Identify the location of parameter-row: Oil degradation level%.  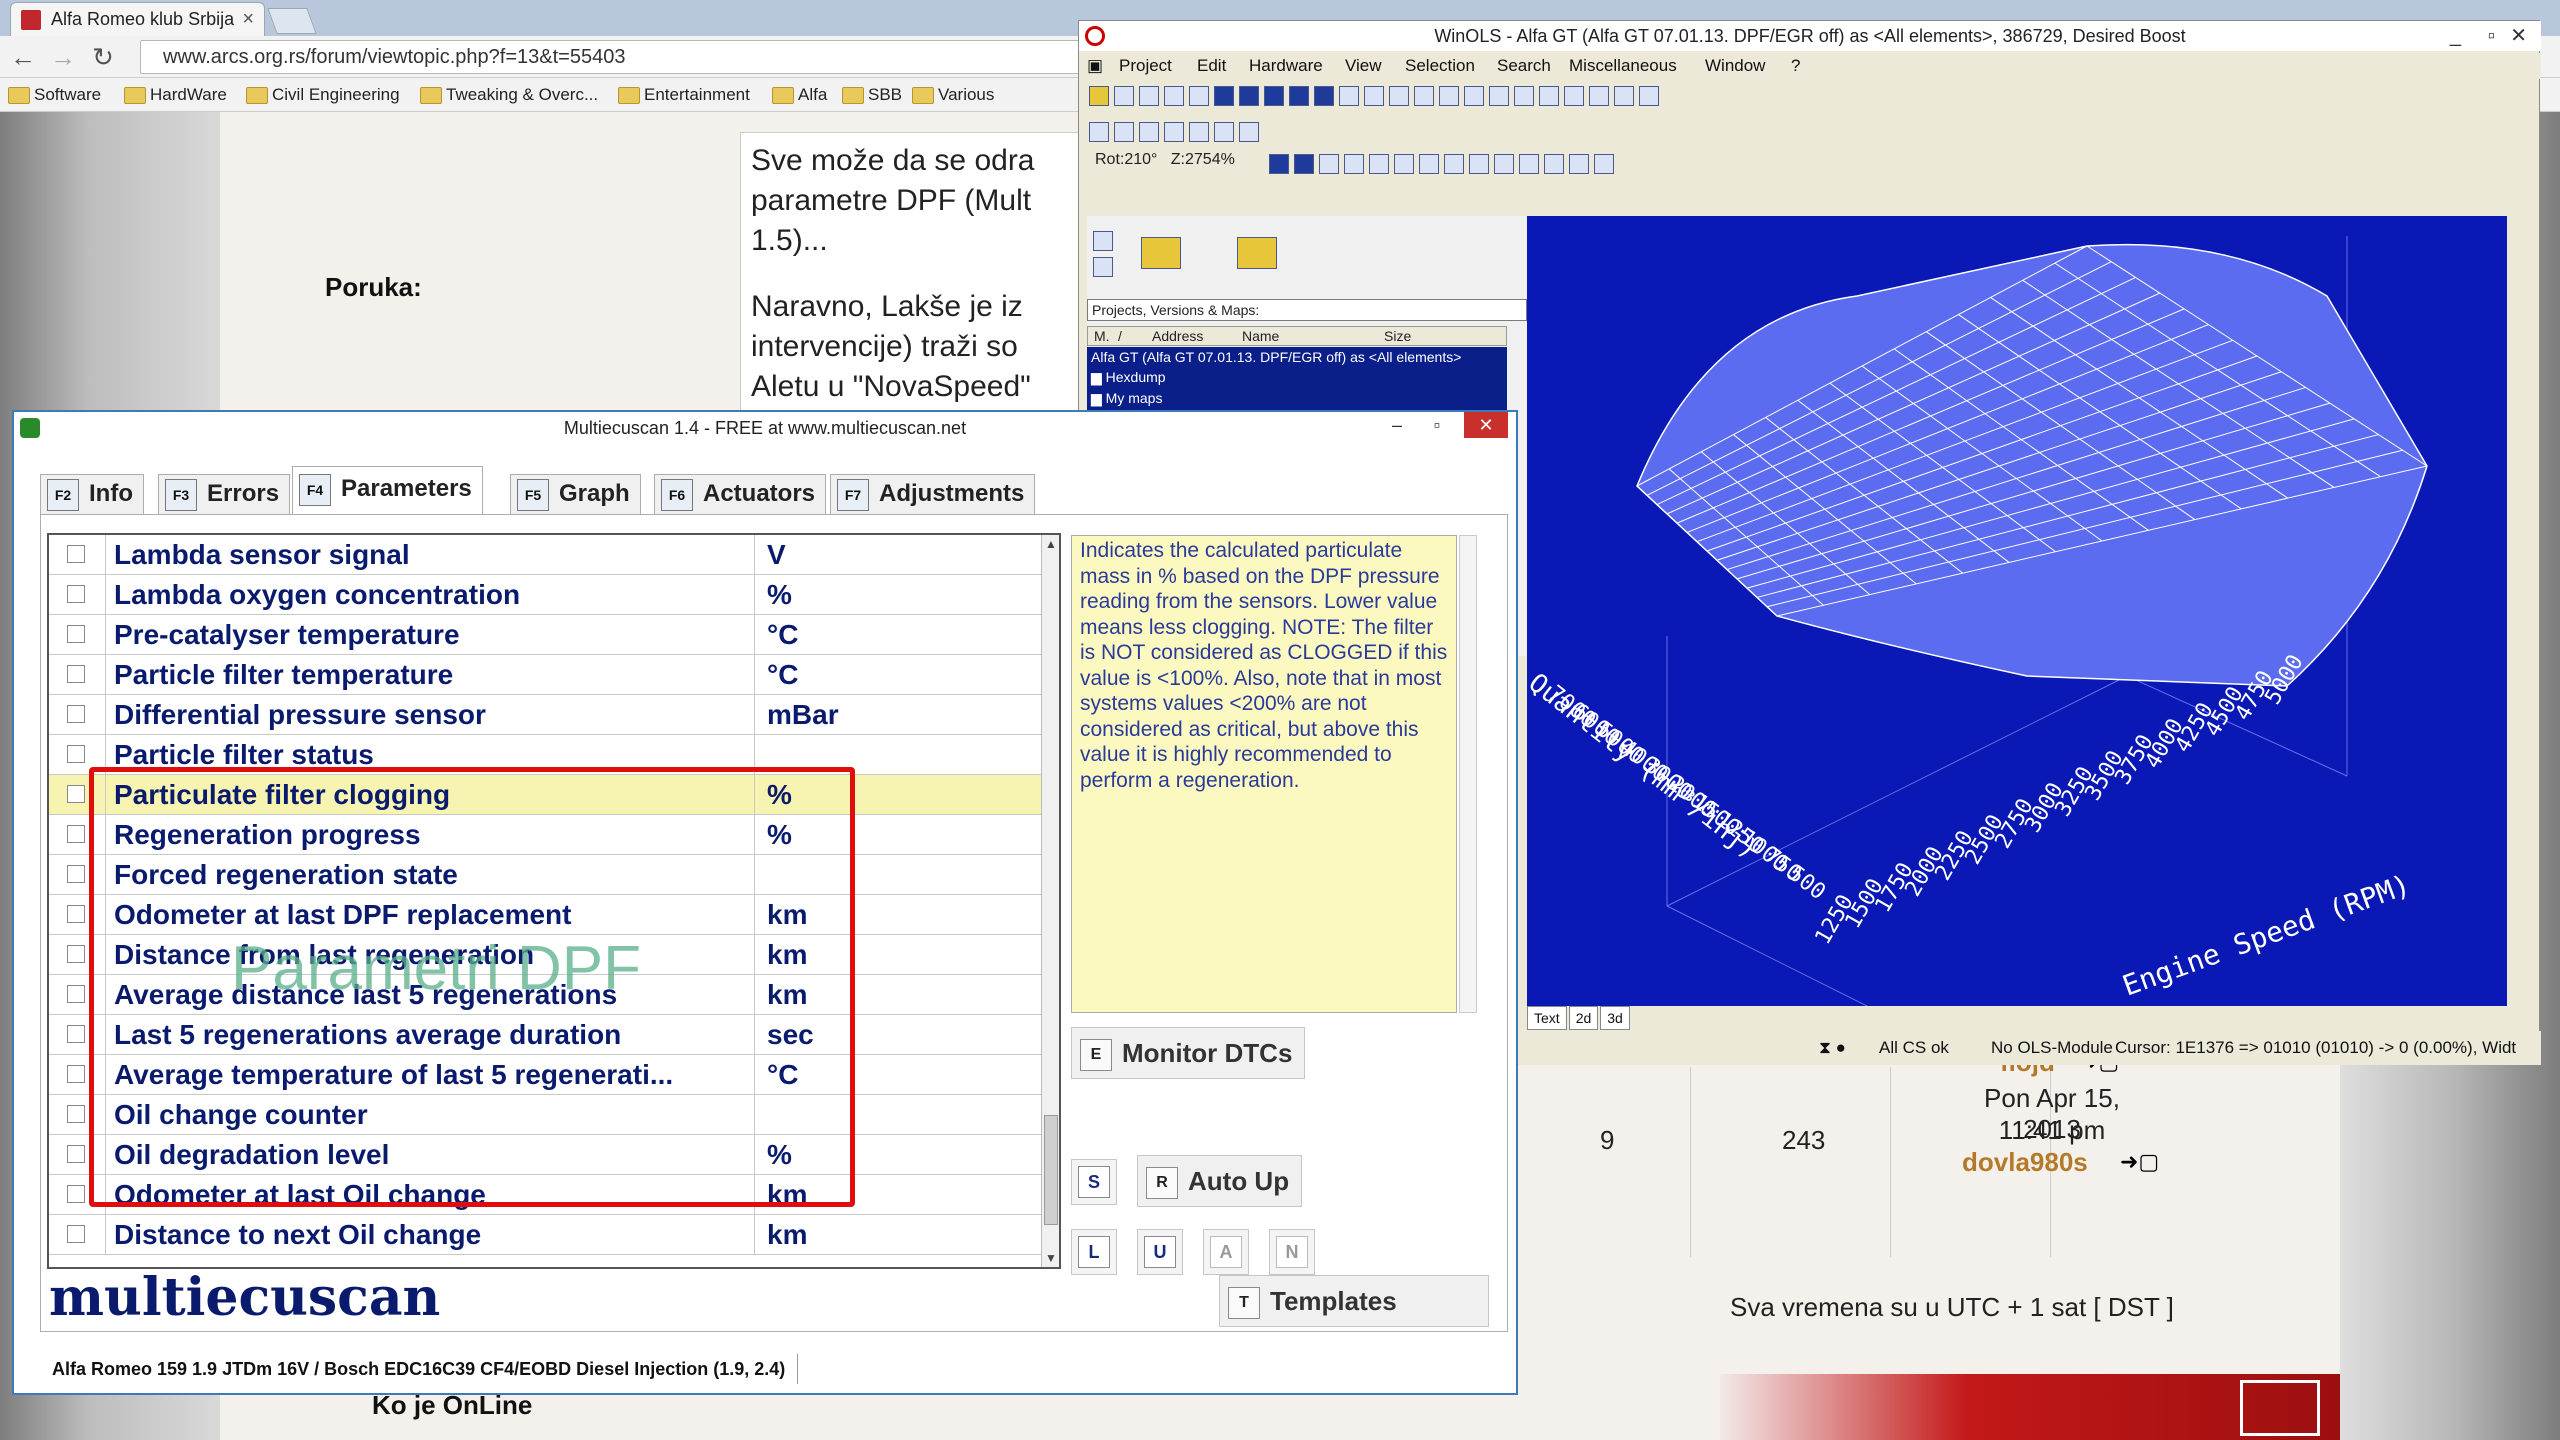
(546, 1155).